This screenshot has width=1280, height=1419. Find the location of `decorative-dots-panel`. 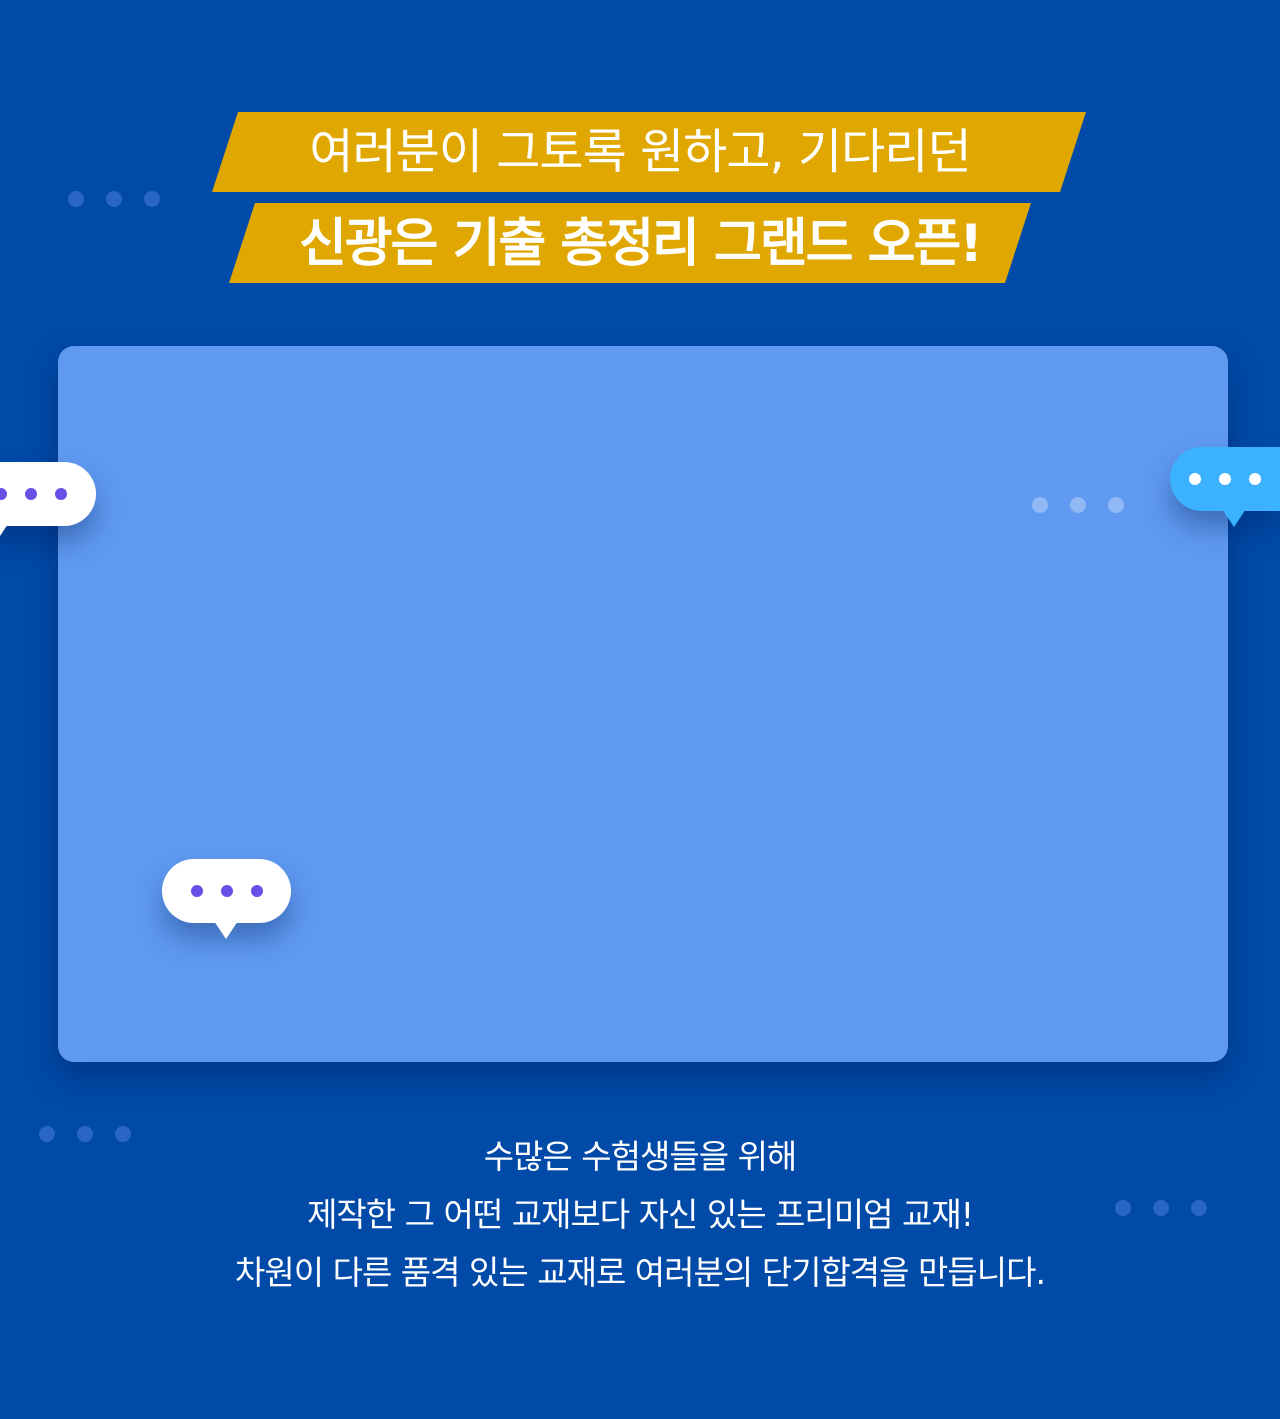

decorative-dots-panel is located at coordinates (1078, 505).